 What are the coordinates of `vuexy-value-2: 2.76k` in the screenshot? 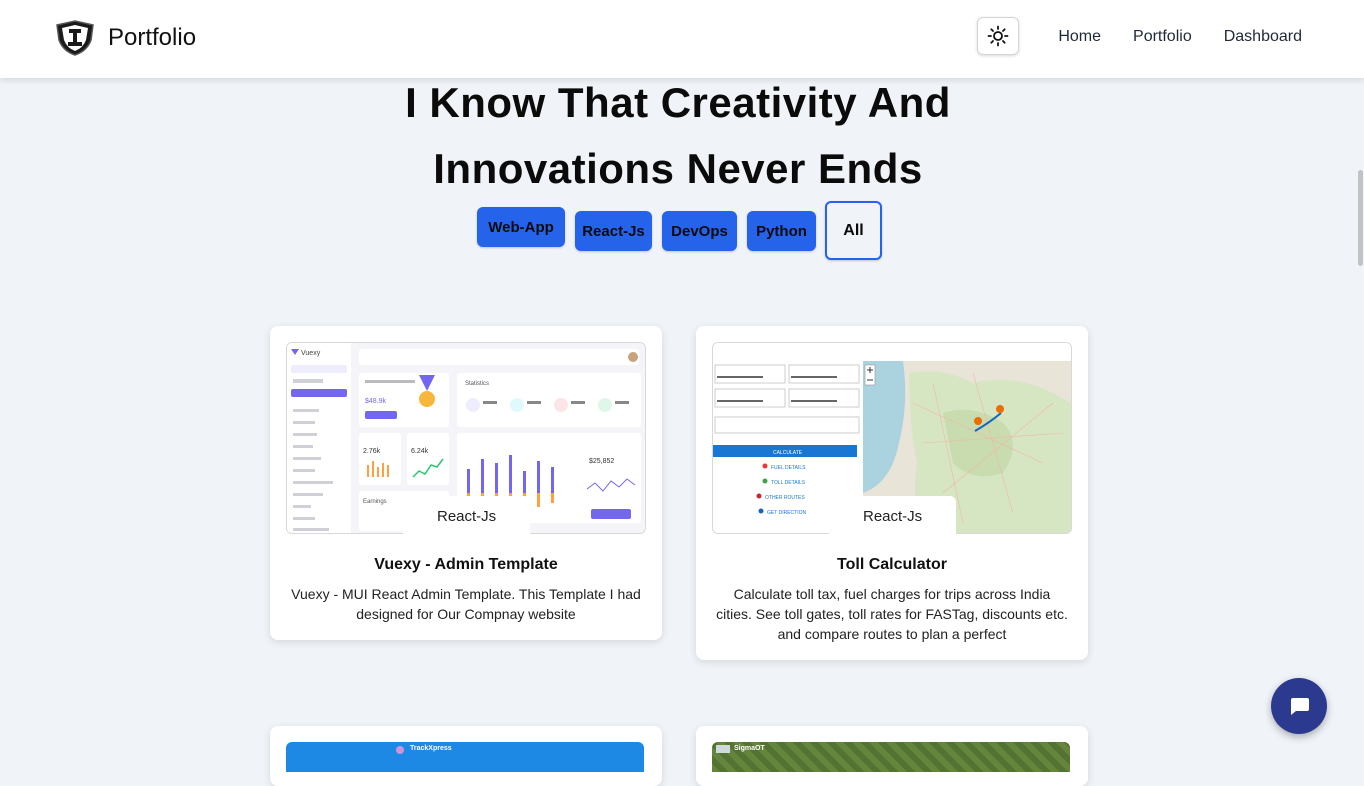 It's located at (372, 451).